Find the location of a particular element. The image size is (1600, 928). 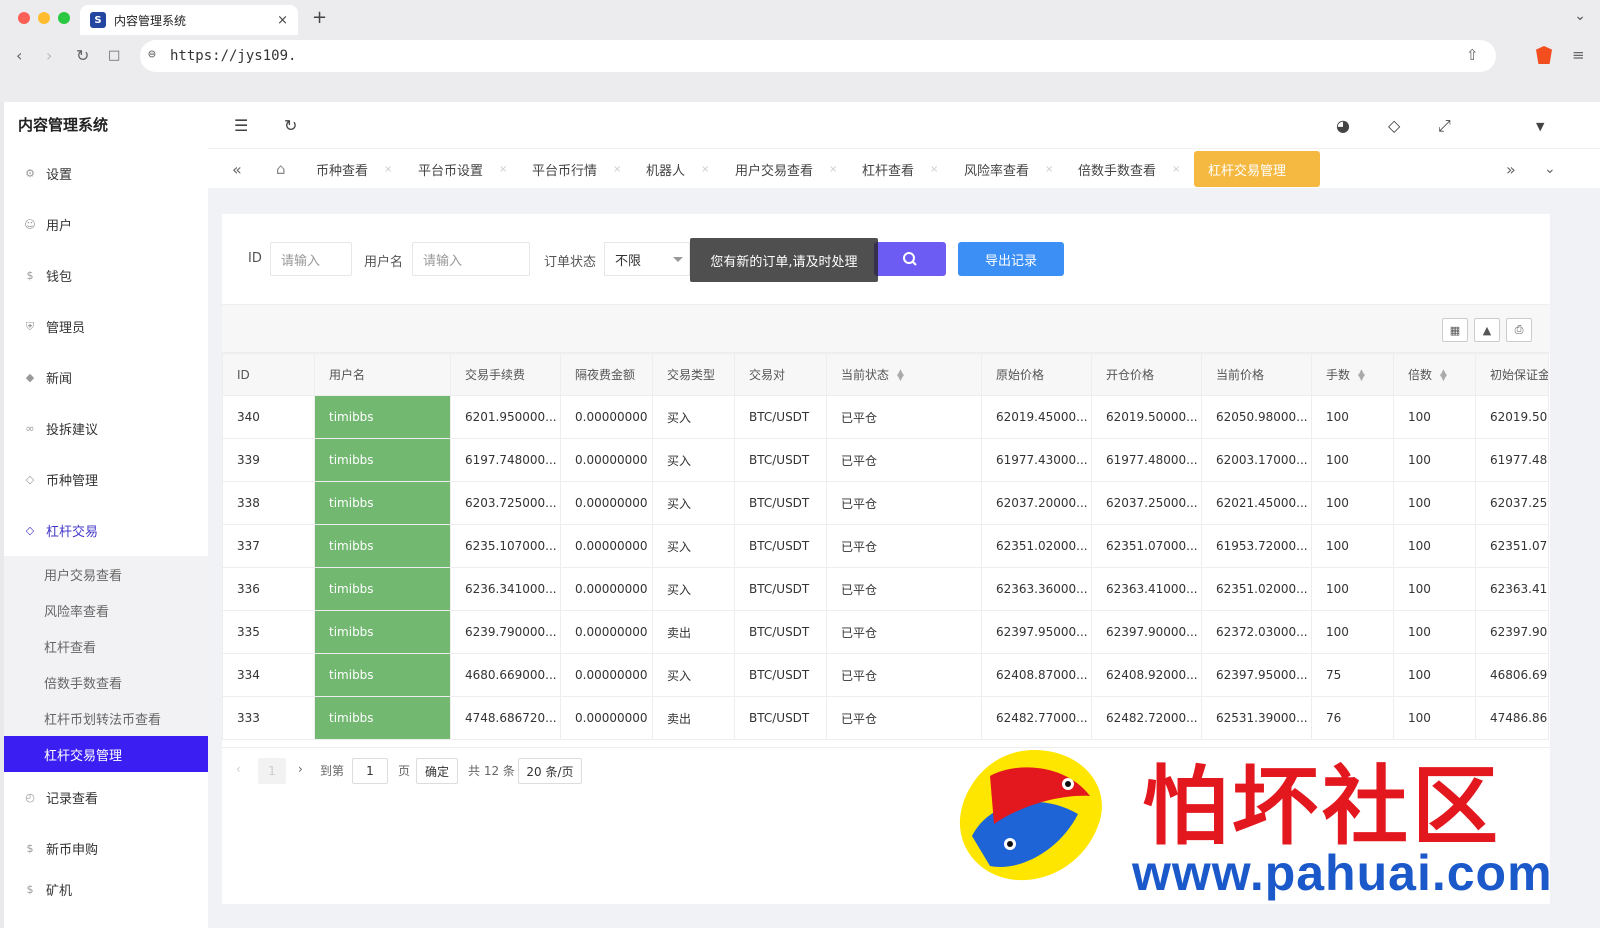

sidebar-item-leverage: ◇ 杠杆交易 is located at coordinates (106, 530).